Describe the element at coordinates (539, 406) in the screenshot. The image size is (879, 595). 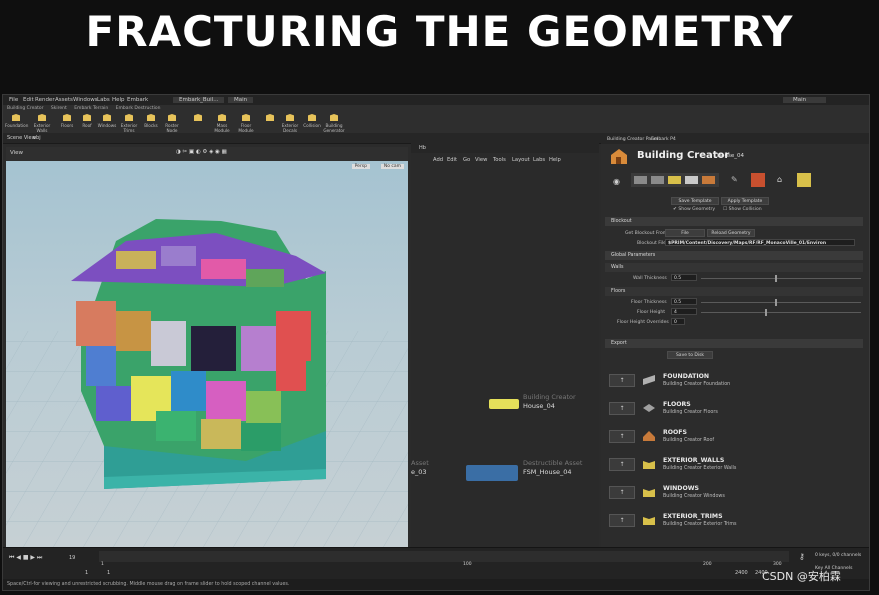
I see `node1-name: House_04` at that location.